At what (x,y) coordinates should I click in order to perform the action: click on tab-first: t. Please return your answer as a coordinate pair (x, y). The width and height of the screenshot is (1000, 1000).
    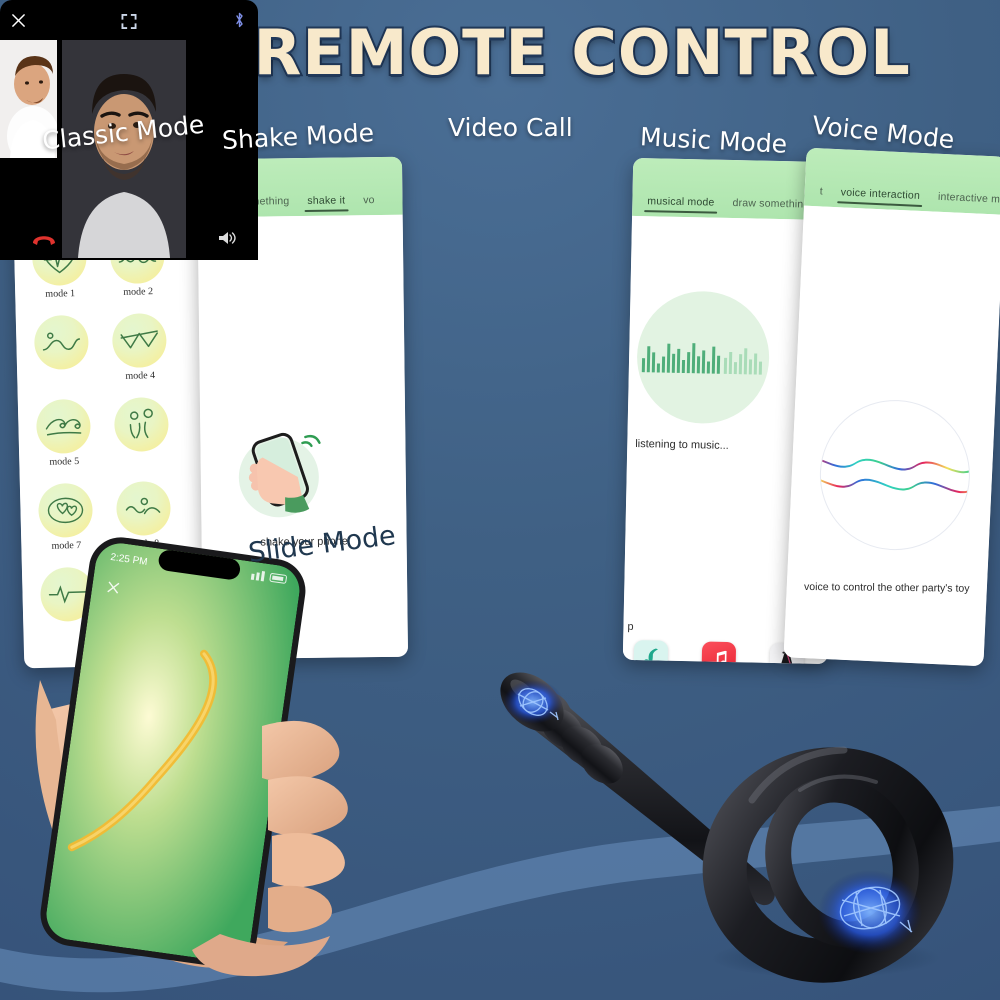
    Looking at the image, I should click on (821, 194).